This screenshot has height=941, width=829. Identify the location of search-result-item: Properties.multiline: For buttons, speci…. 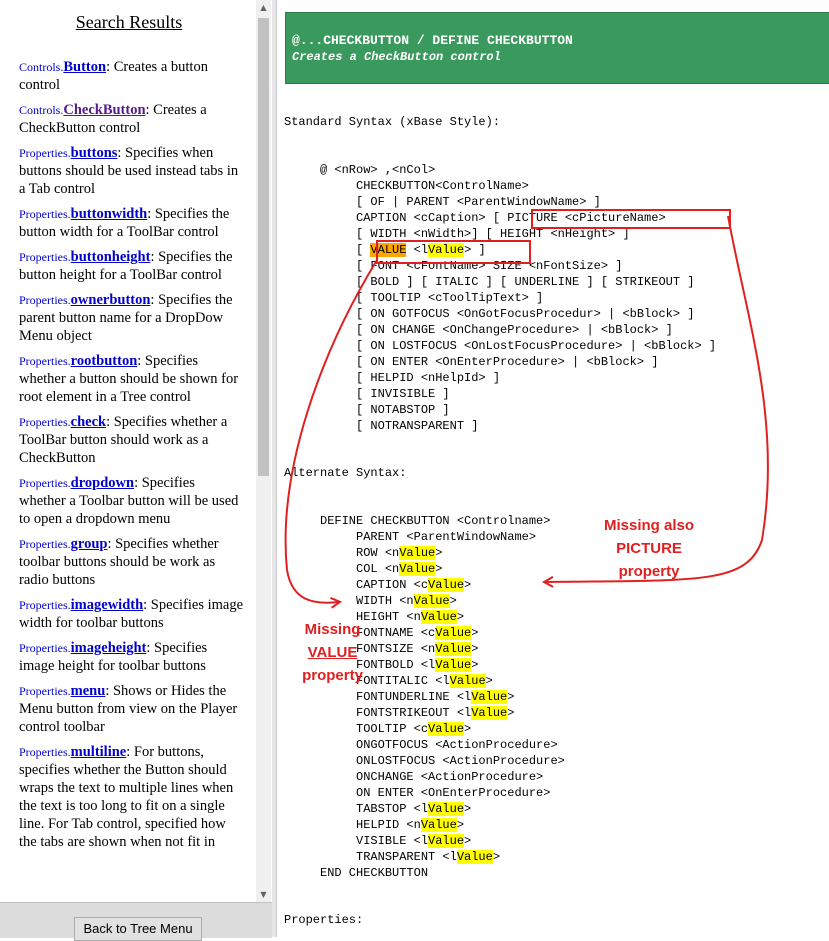
(131, 797).